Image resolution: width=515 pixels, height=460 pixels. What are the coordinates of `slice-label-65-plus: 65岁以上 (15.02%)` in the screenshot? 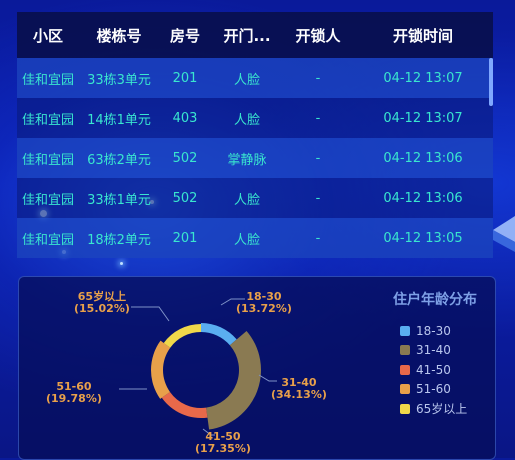 It's located at (102, 303).